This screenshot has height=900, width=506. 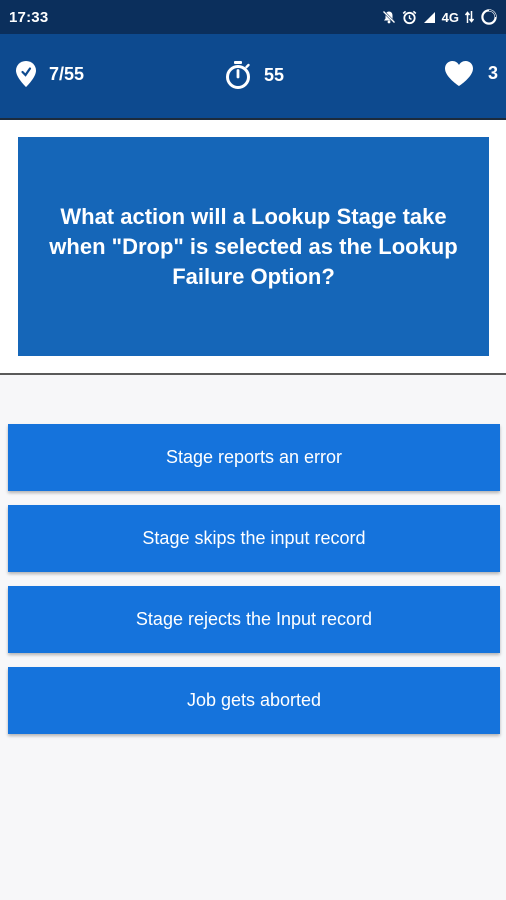 What do you see at coordinates (253, 17) in the screenshot?
I see `status-bar: 17:33 4G` at bounding box center [253, 17].